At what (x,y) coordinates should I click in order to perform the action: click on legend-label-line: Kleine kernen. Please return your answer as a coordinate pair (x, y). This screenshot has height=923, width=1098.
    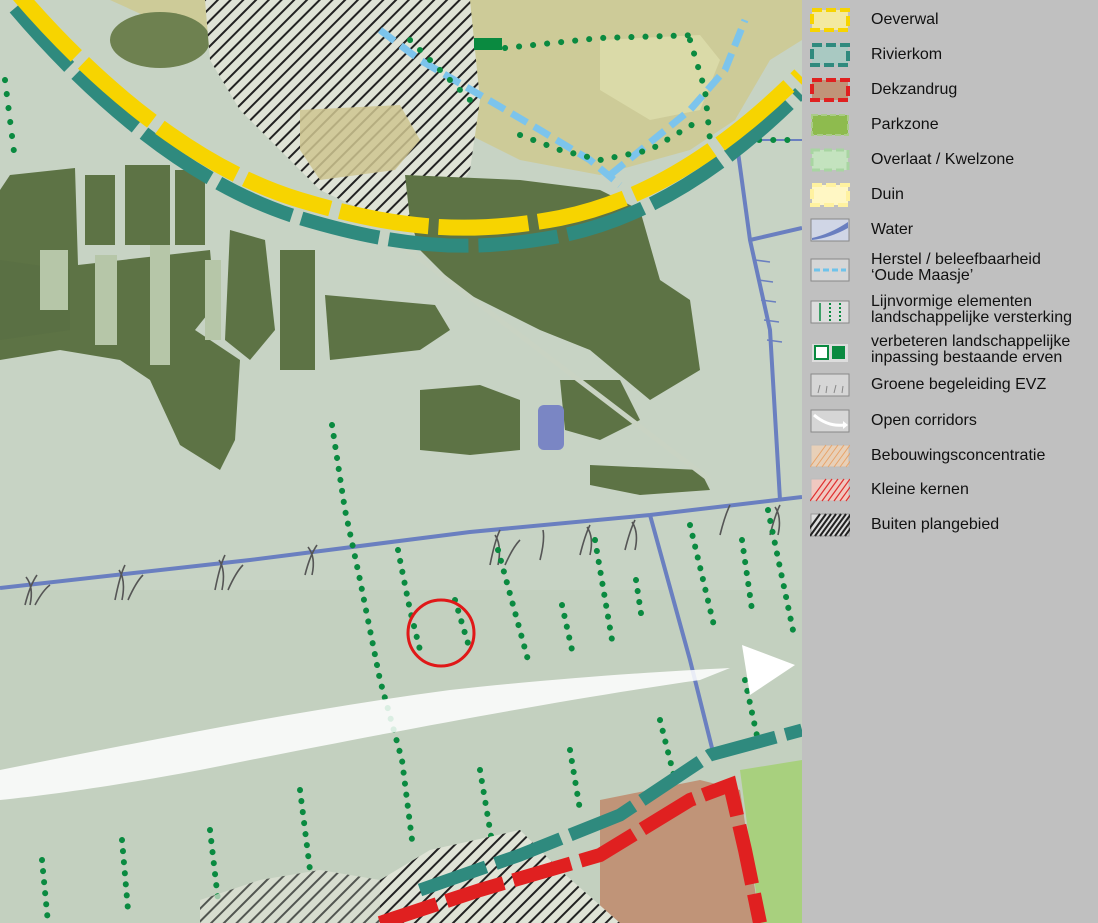
    Looking at the image, I should click on (920, 489).